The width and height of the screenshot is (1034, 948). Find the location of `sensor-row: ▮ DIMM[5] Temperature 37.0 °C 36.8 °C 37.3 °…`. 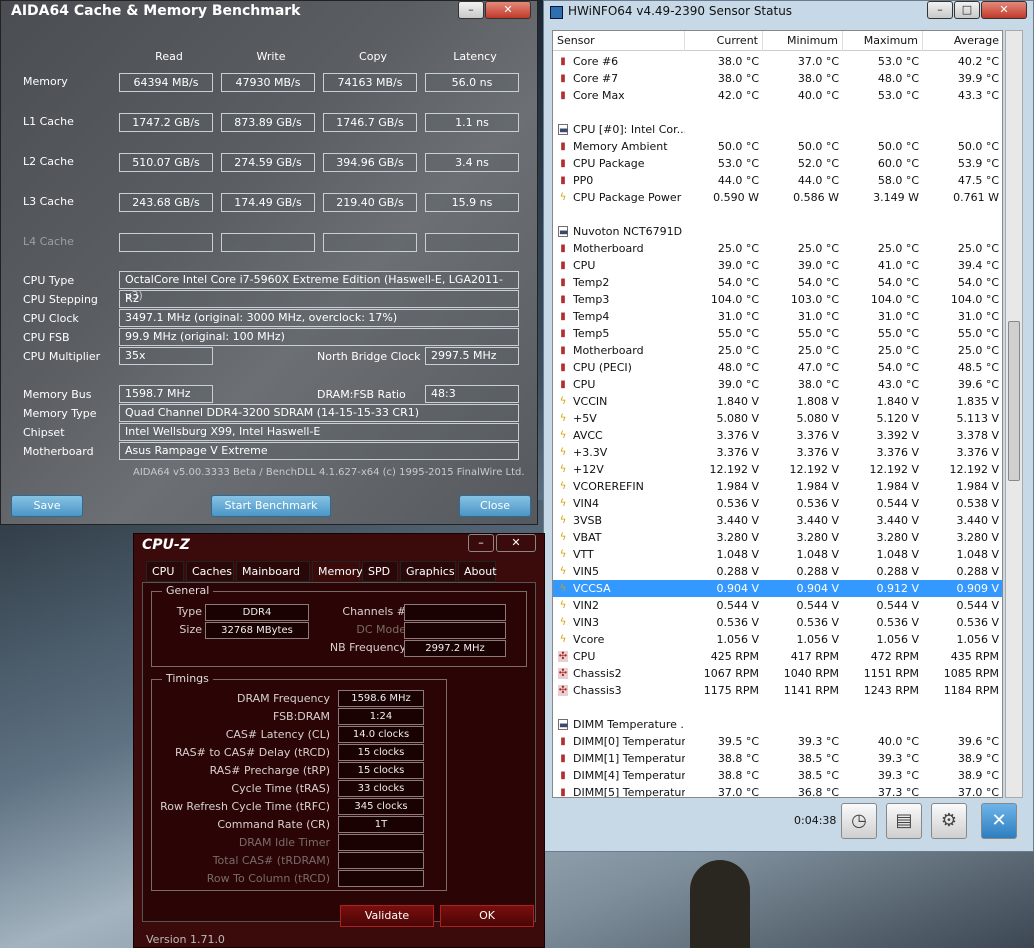

sensor-row: ▮ DIMM[5] Temperature 37.0 °C 36.8 °C 37.3 °… is located at coordinates (777, 790).